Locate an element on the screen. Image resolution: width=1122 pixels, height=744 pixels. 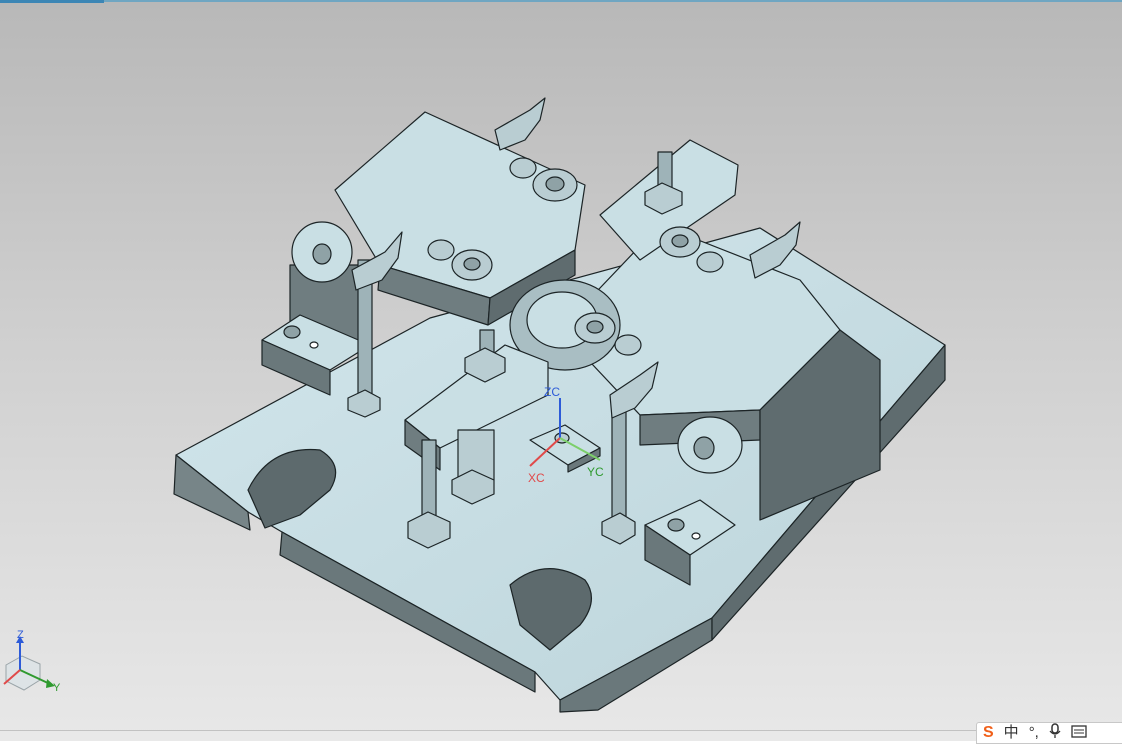
ime-mode-toggle: 中 is located at coordinates (1011, 733).